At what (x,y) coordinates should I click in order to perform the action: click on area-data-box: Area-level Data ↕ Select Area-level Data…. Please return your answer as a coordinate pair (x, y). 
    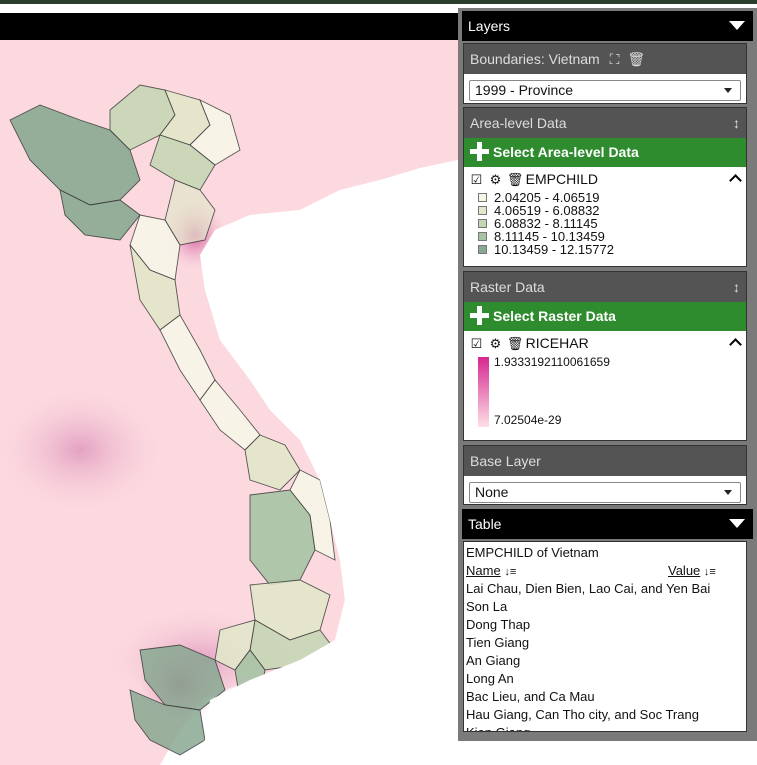
    Looking at the image, I should click on (605, 187).